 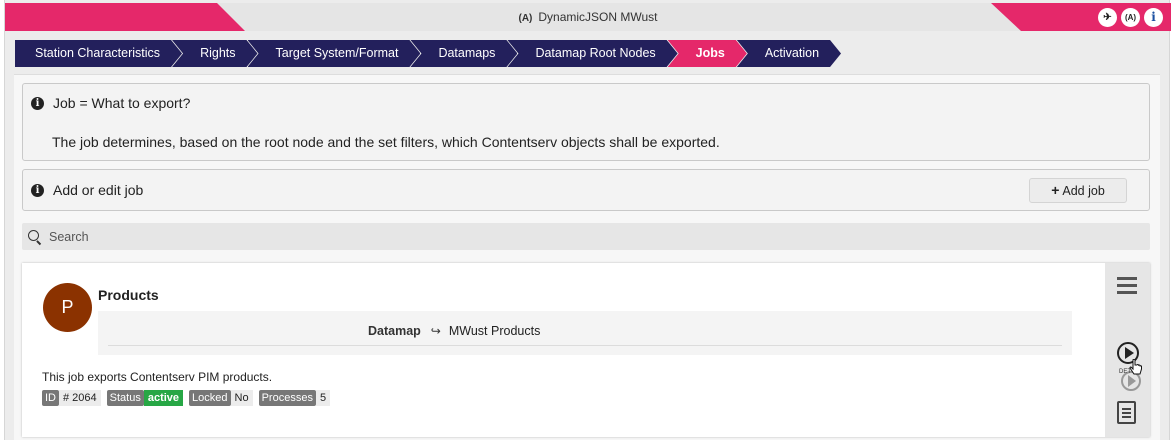 I want to click on avatar: P, so click(x=67, y=307).